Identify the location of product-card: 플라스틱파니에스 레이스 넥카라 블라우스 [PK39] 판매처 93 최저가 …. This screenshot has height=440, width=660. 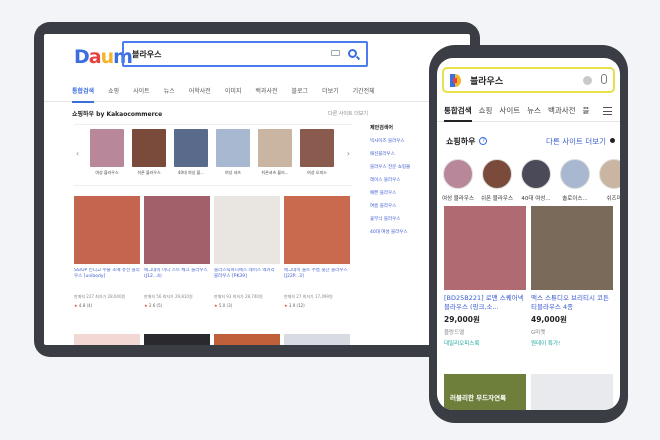
(247, 252).